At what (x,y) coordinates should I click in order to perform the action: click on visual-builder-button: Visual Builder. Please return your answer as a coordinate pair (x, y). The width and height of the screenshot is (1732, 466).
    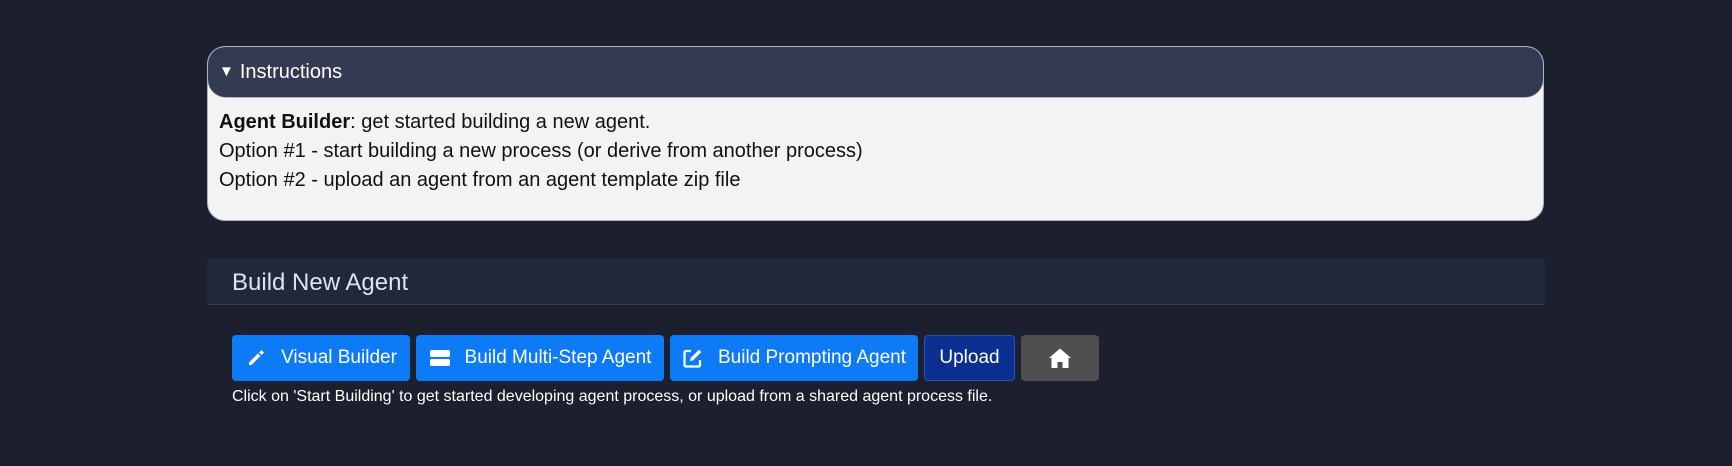
    Looking at the image, I should click on (321, 358).